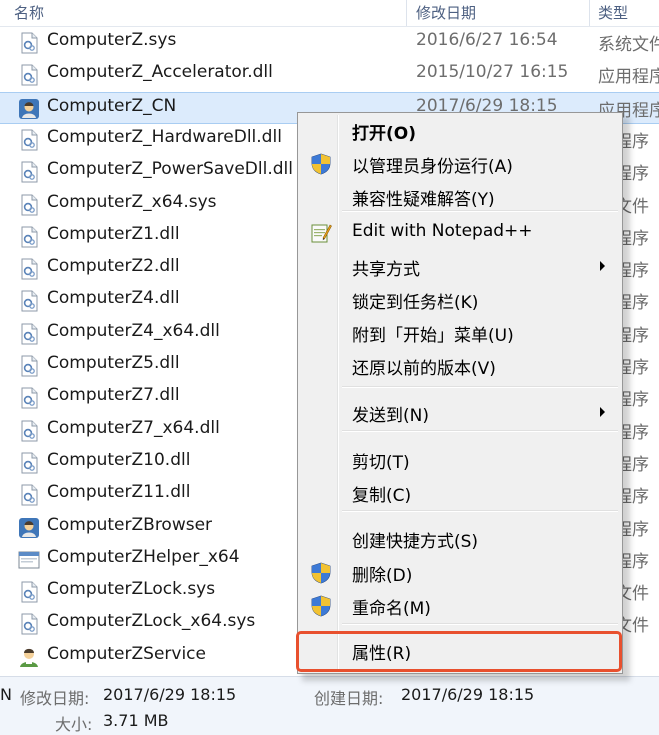 The width and height of the screenshot is (659, 735). I want to click on file-name: ComputerZHelper_x64, so click(143, 556).